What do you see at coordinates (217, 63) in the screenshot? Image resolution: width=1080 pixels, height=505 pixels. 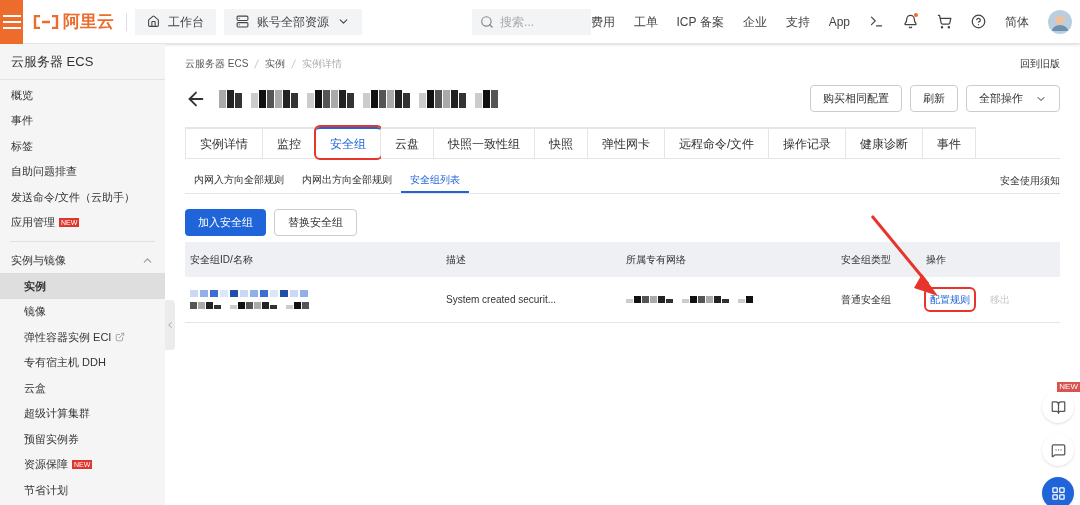 I see `breadcrumb-item: 云服务器 ECS` at bounding box center [217, 63].